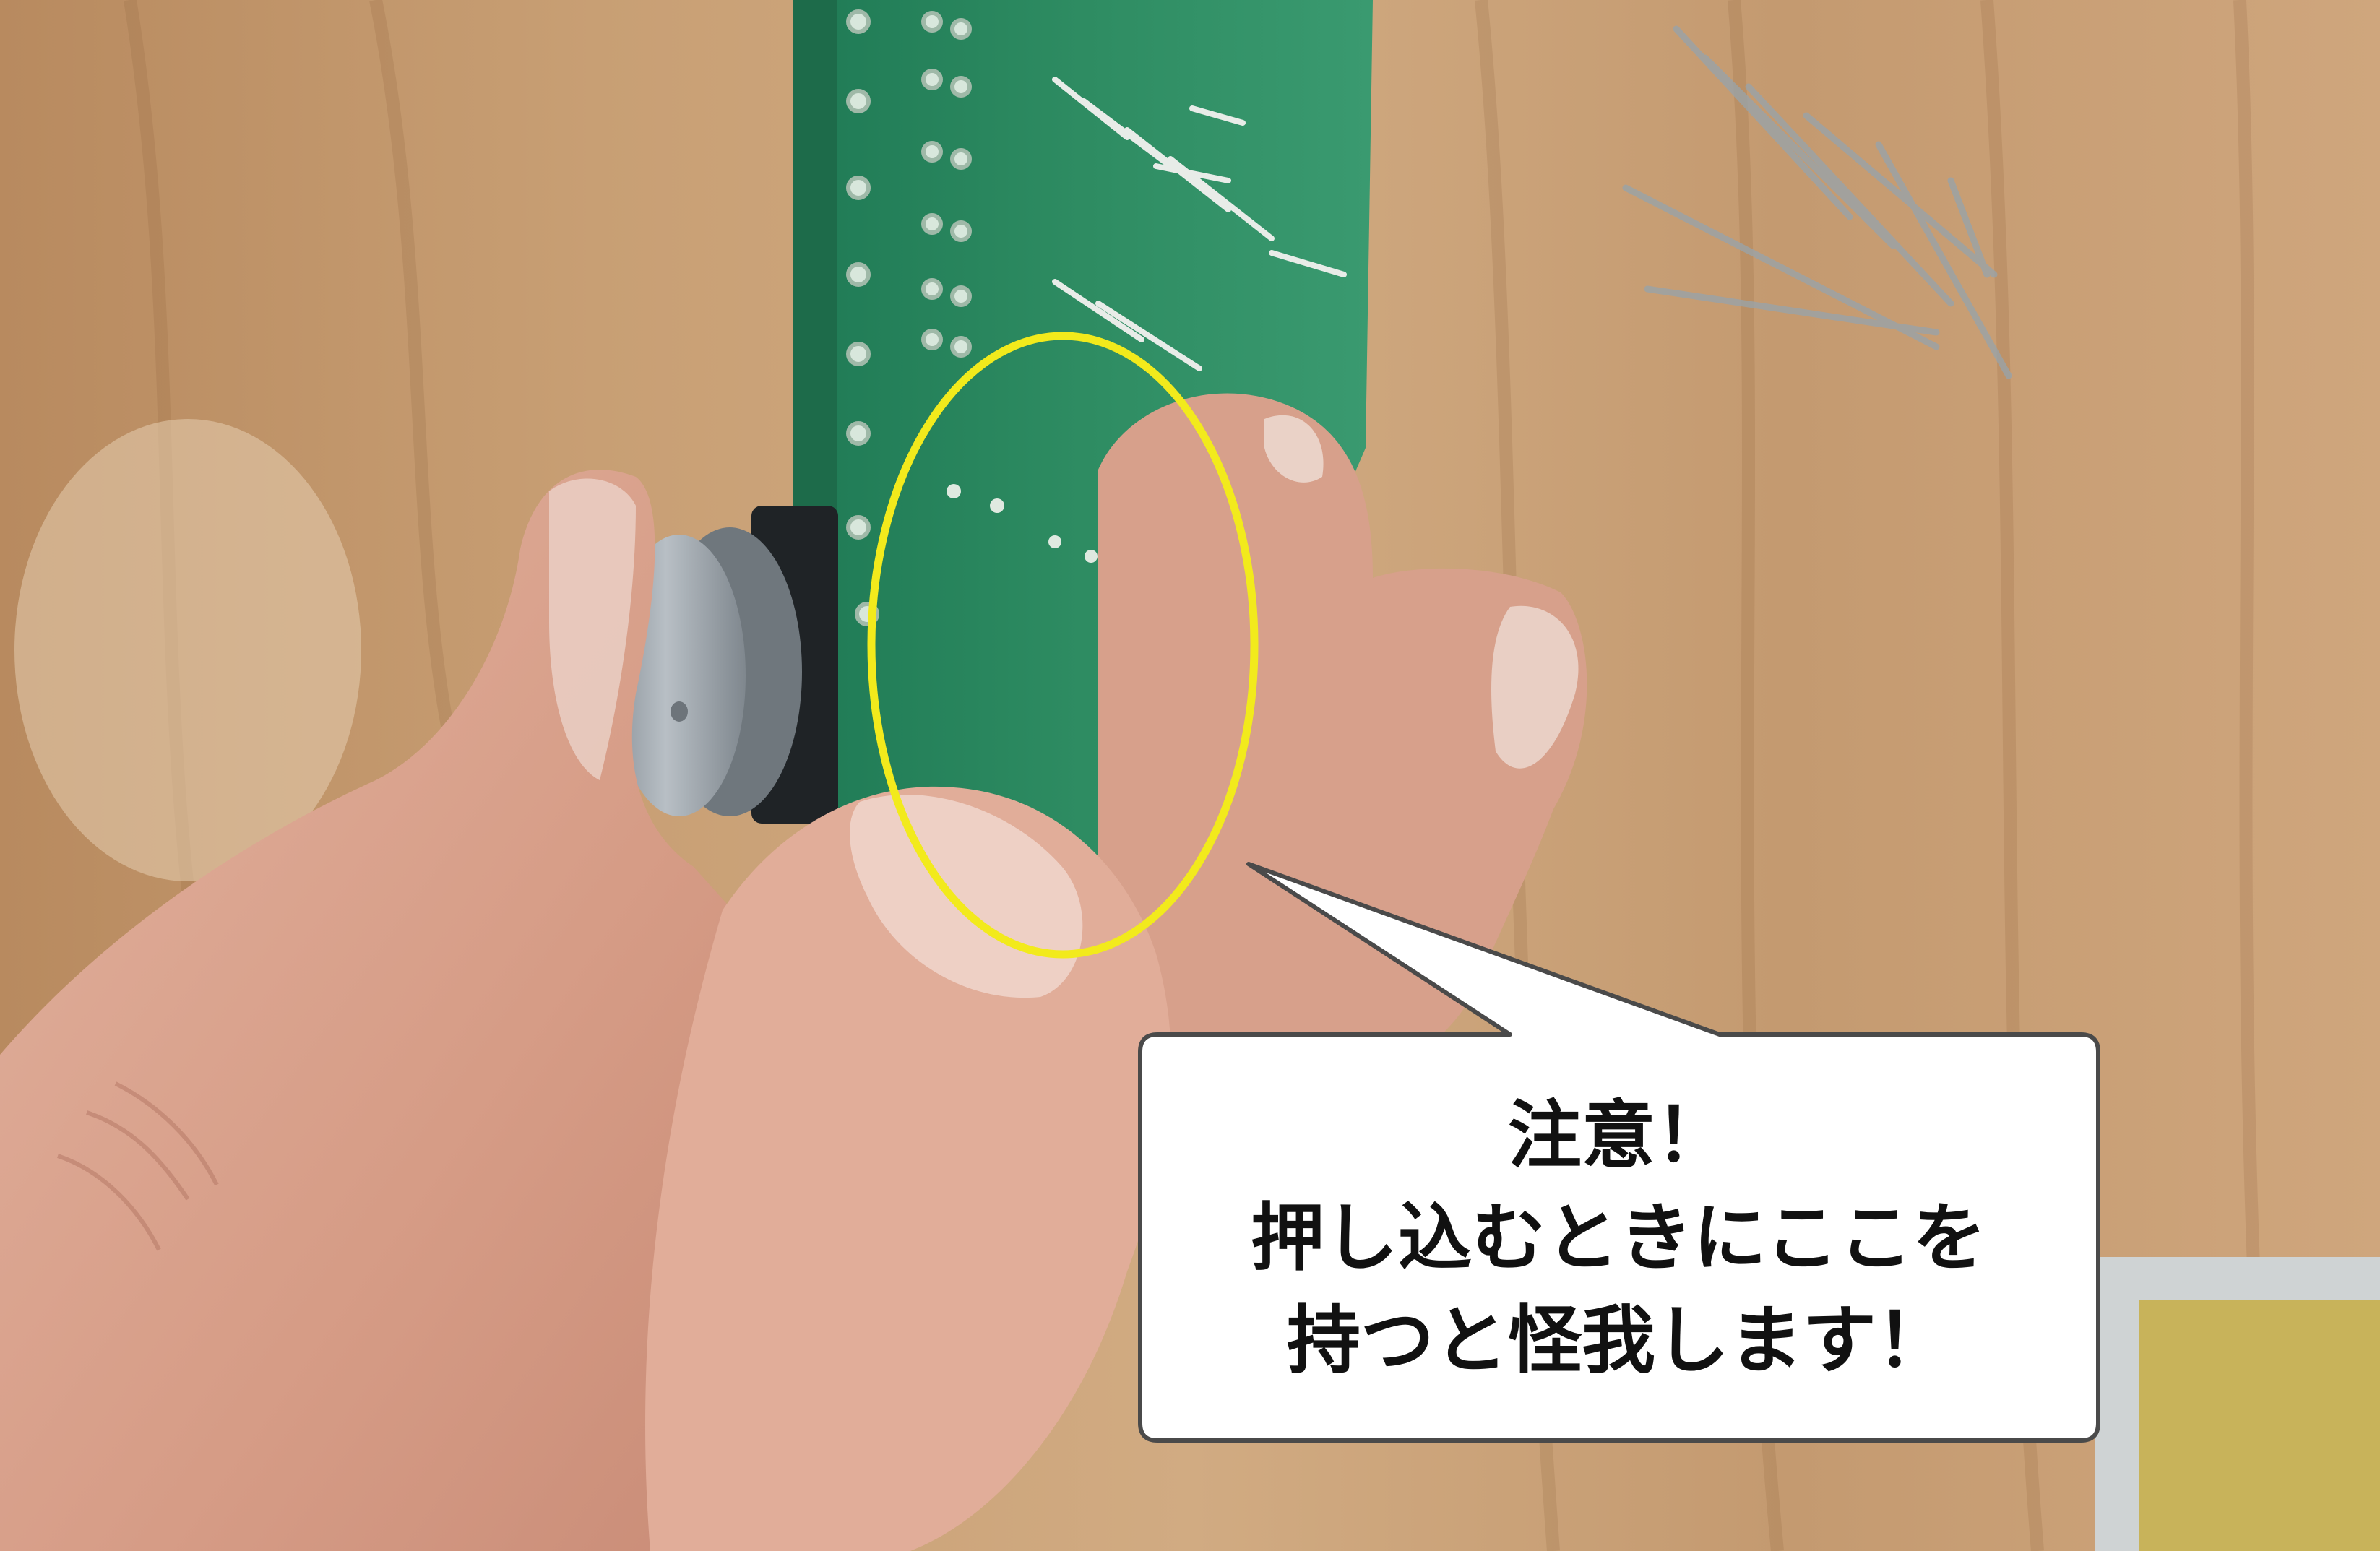 This screenshot has width=2380, height=1551. What do you see at coordinates (1618, 1136) in the screenshot?
I see `callout-line-warning: 注意！` at bounding box center [1618, 1136].